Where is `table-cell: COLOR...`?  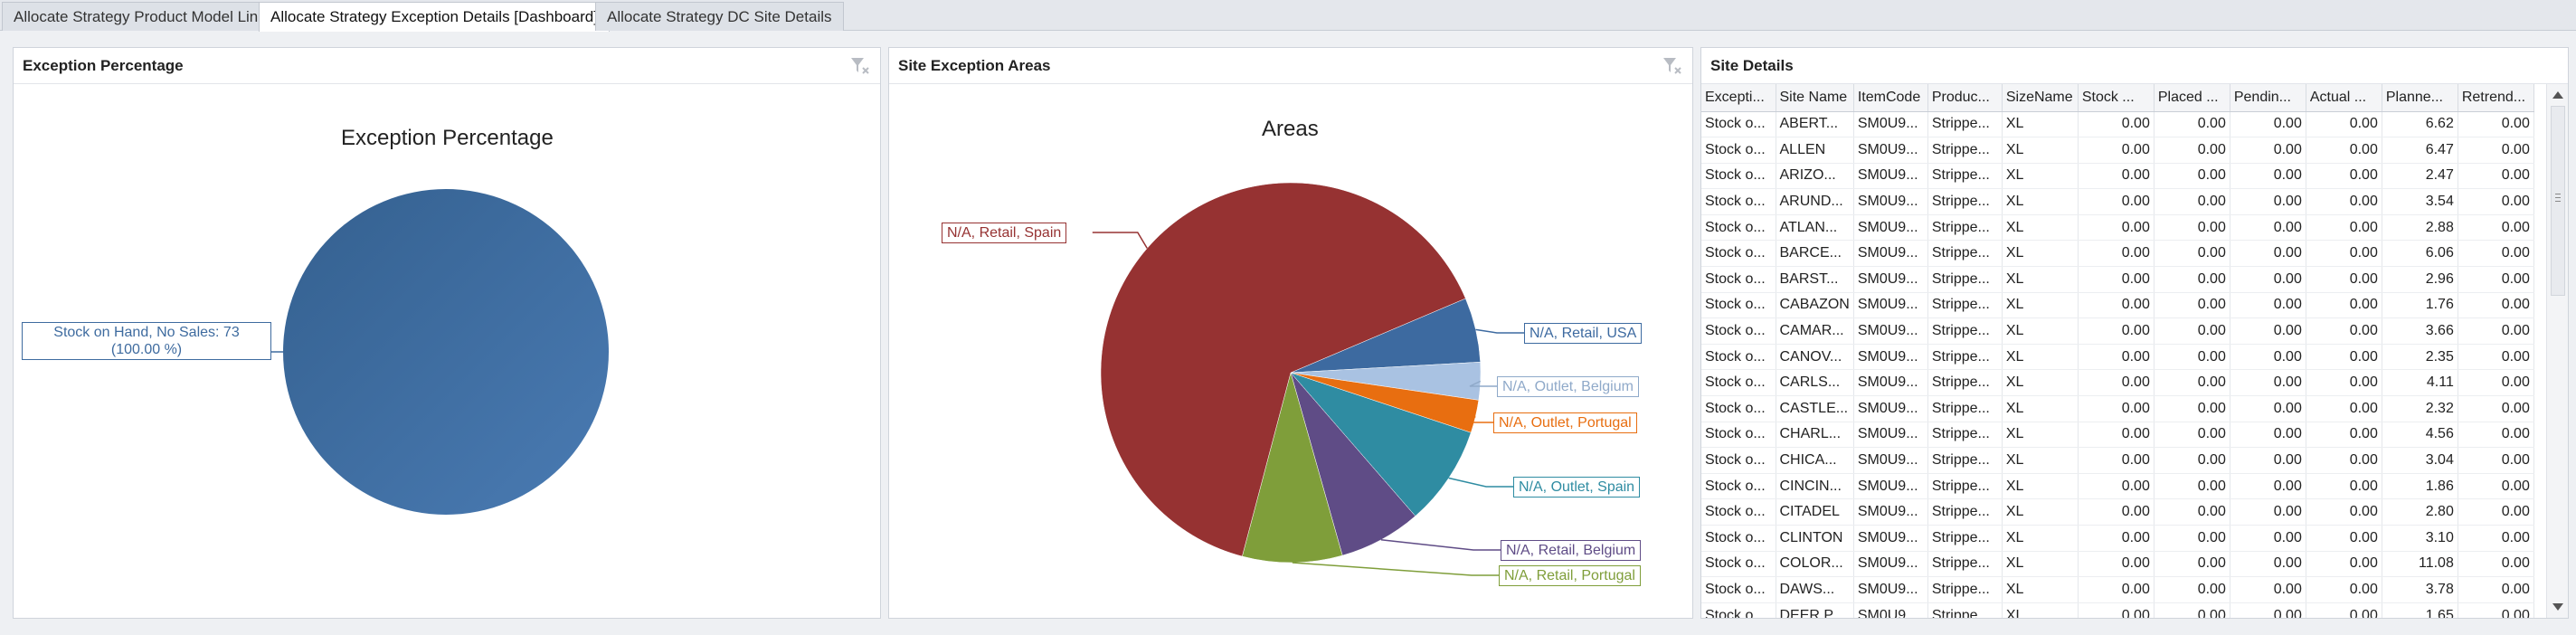 table-cell: COLOR... is located at coordinates (1815, 564).